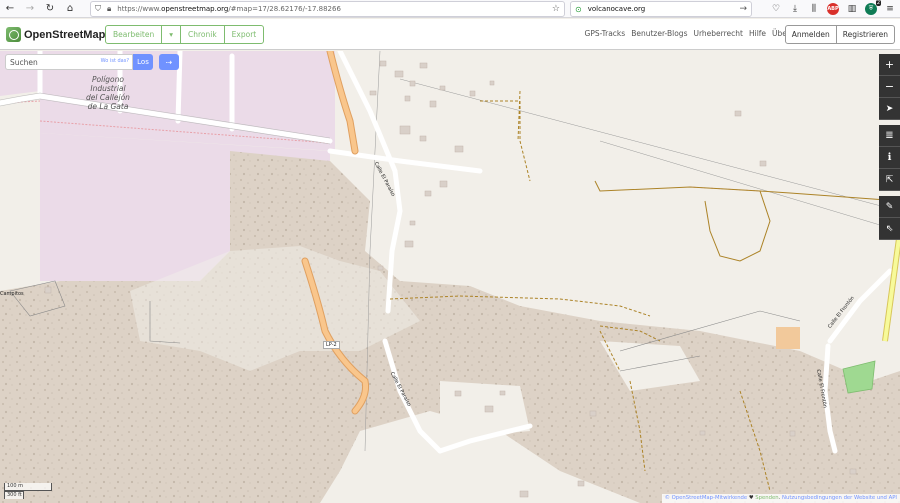 The height and width of the screenshot is (503, 900). Describe the element at coordinates (814, 9) in the screenshot. I see `library-icon: ⫼` at that location.